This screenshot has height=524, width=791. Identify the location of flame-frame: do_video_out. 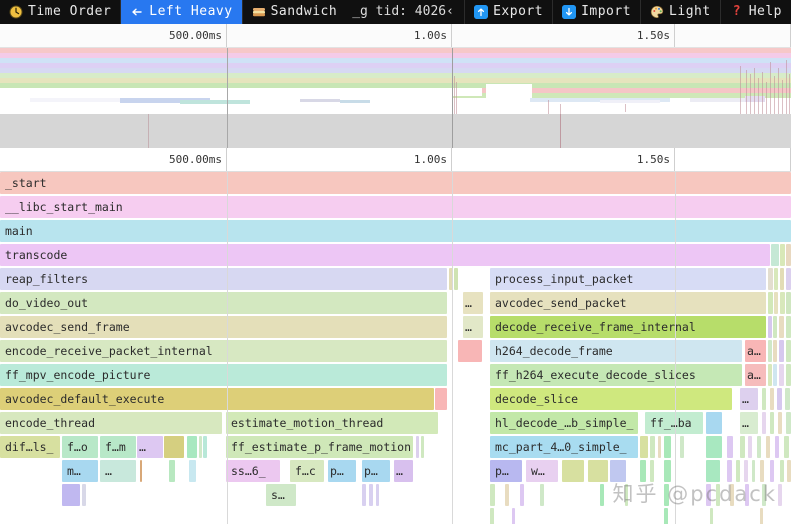
(223, 303).